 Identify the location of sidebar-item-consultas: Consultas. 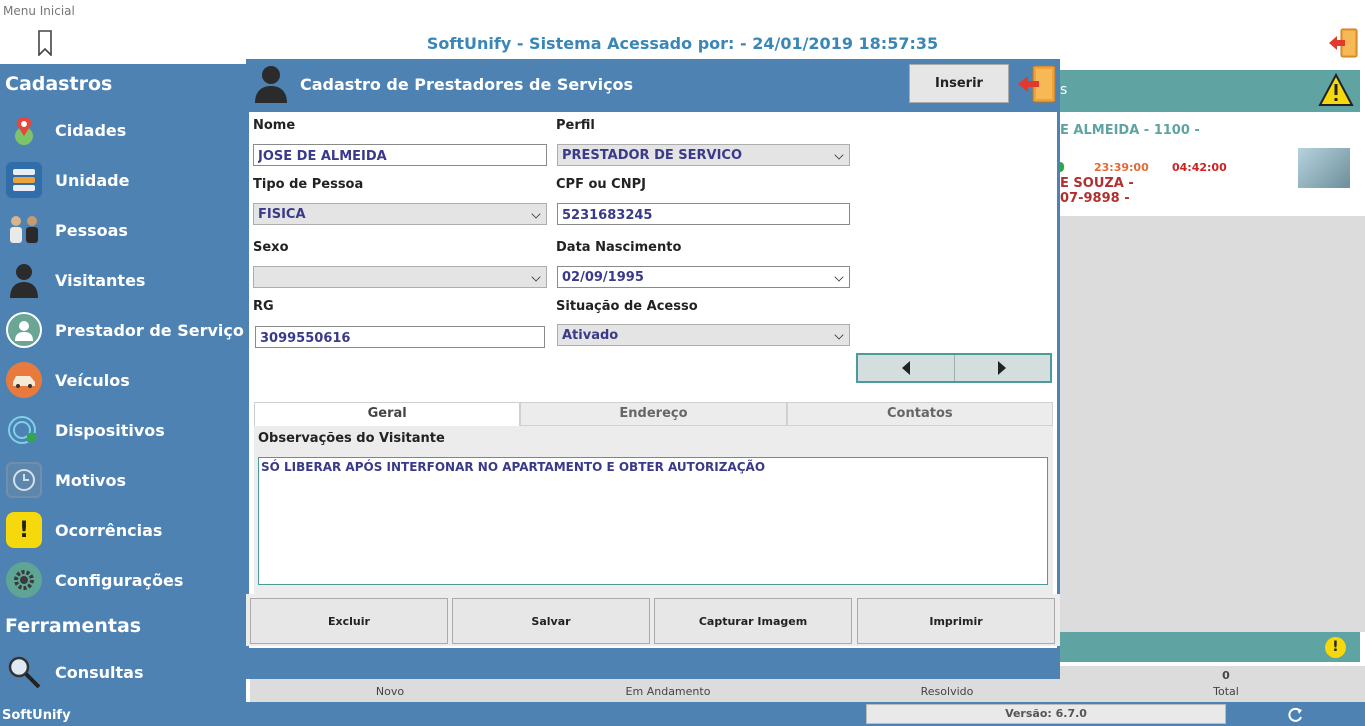
(123, 672).